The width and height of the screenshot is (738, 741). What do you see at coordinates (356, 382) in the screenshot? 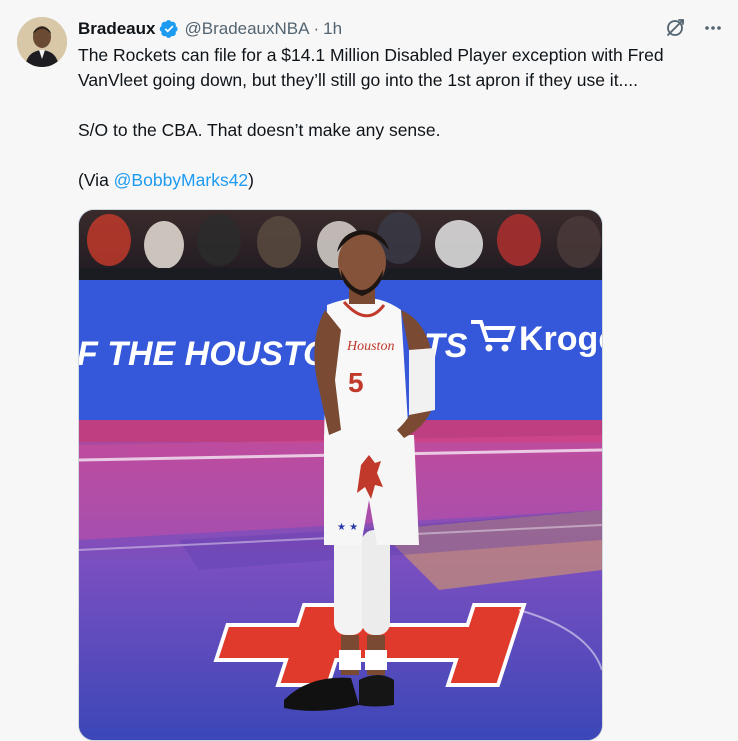
I see `jersey-number: 5` at bounding box center [356, 382].